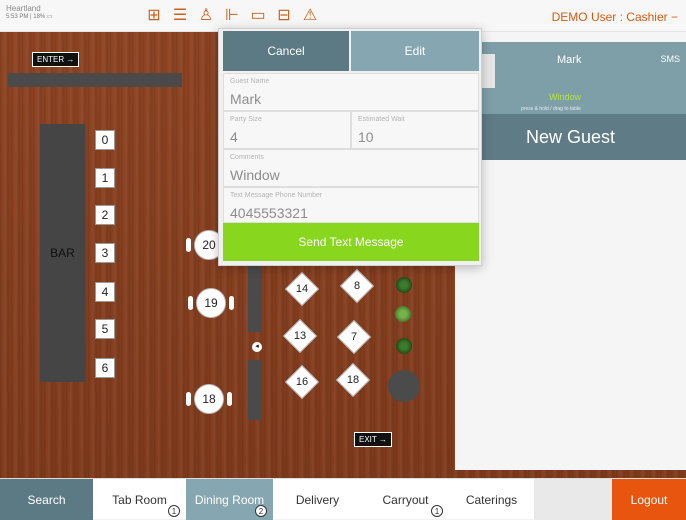  What do you see at coordinates (353, 380) in the screenshot?
I see `table-label: 18` at bounding box center [353, 380].